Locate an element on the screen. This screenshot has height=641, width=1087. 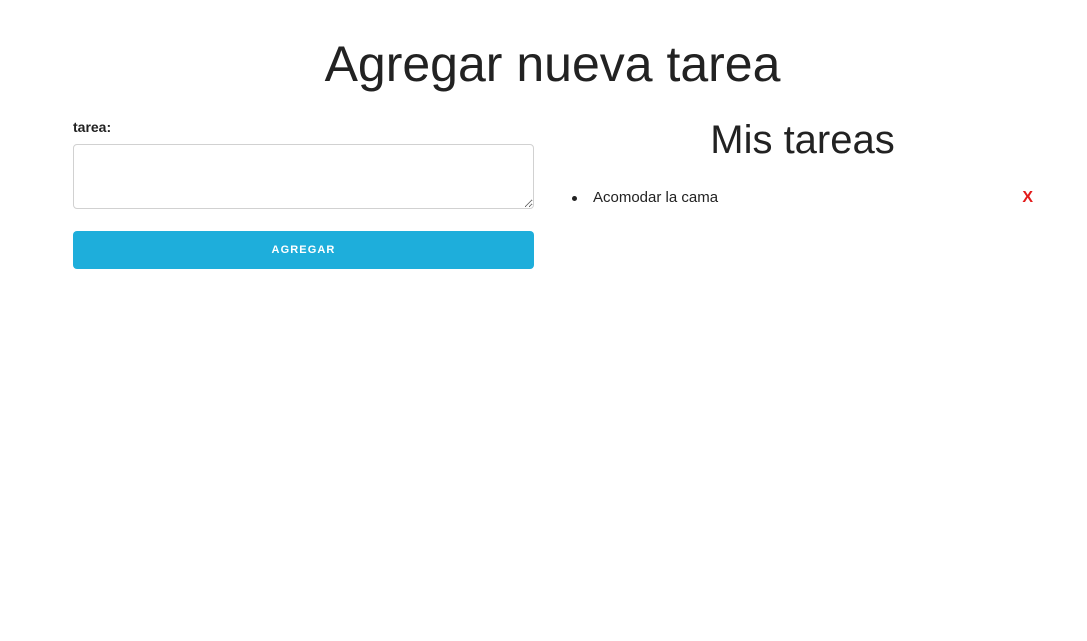
task-label: tarea: is located at coordinates (92, 127).